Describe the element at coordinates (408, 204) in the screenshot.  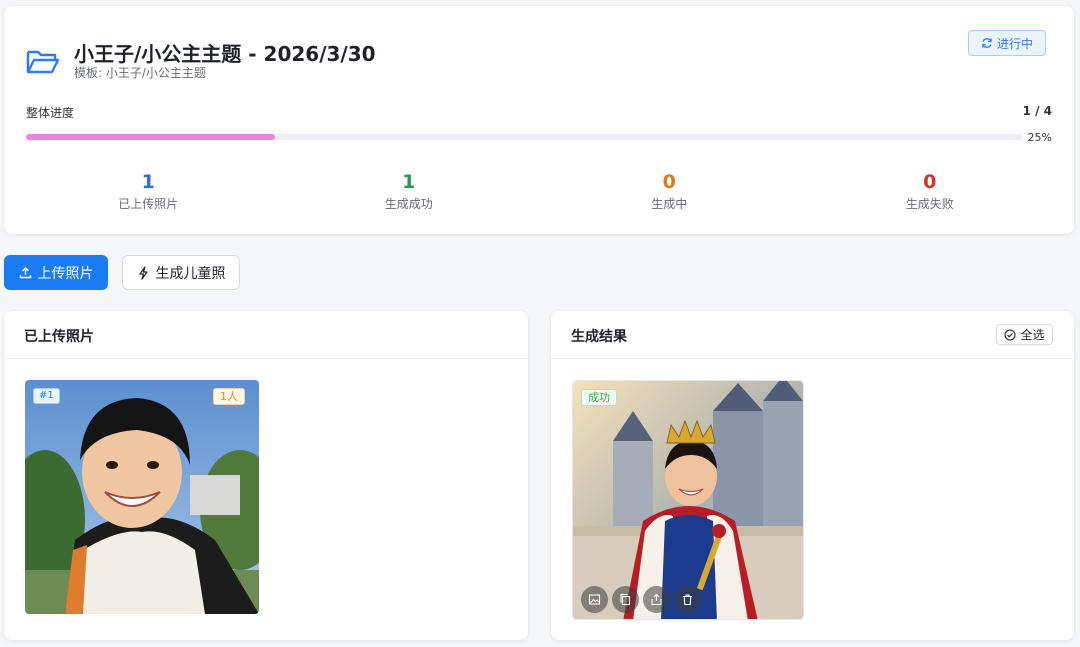
I see `stat-label: 生成成功` at that location.